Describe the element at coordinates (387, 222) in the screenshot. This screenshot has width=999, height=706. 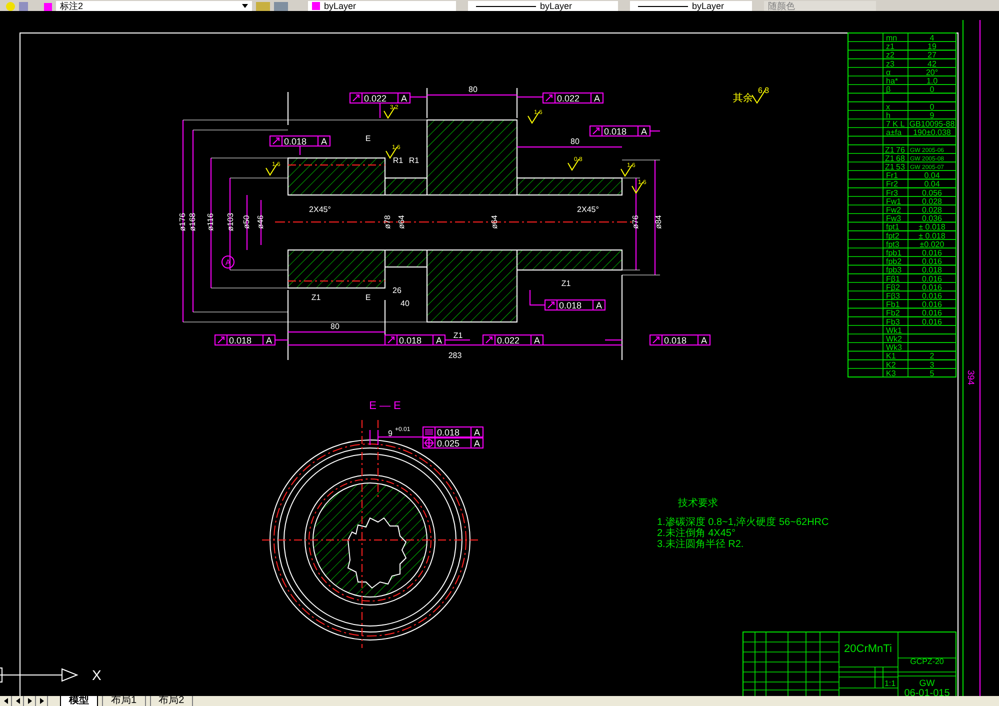
I see `dimension-text: ø78` at that location.